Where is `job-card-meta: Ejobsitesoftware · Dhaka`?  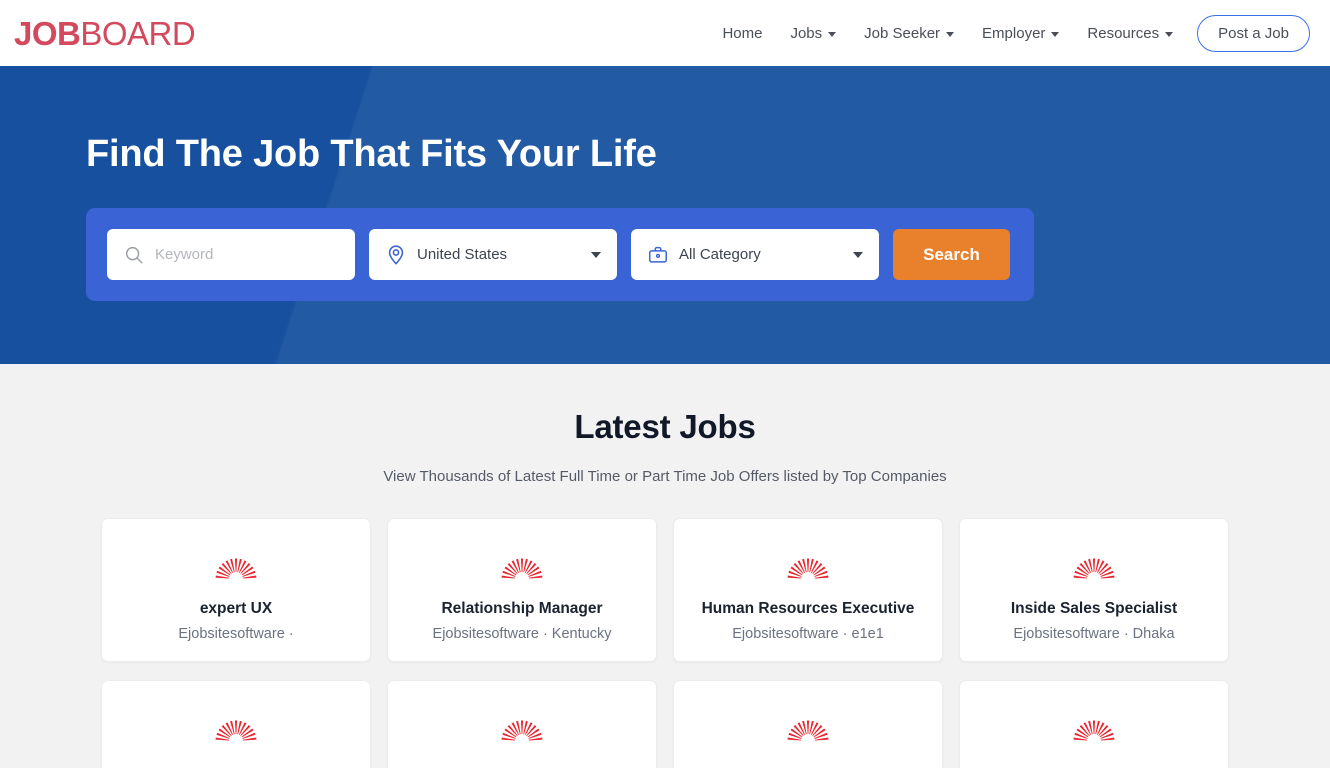
job-card-meta: Ejobsitesoftware · Dhaka is located at coordinates (1094, 634).